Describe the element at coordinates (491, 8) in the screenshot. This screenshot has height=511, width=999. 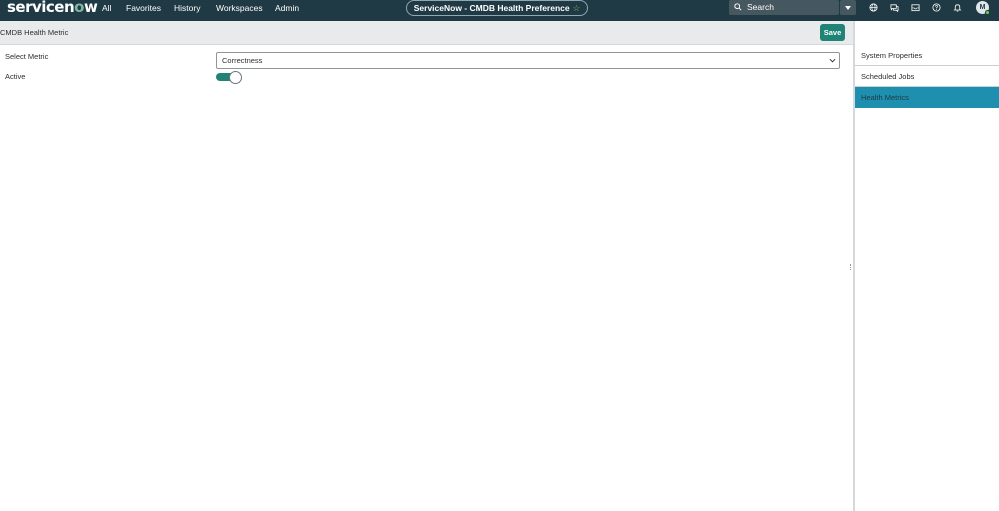
I see `page-title: ServiceNow - CMDB Health Preference` at that location.